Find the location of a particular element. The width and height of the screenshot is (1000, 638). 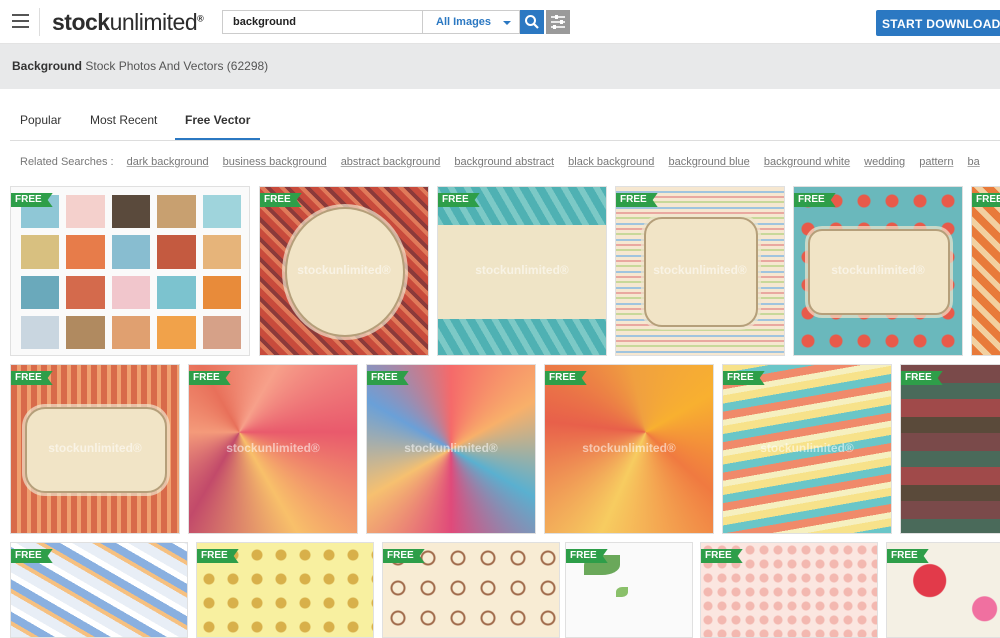

related-link: background blue is located at coordinates (708, 162).